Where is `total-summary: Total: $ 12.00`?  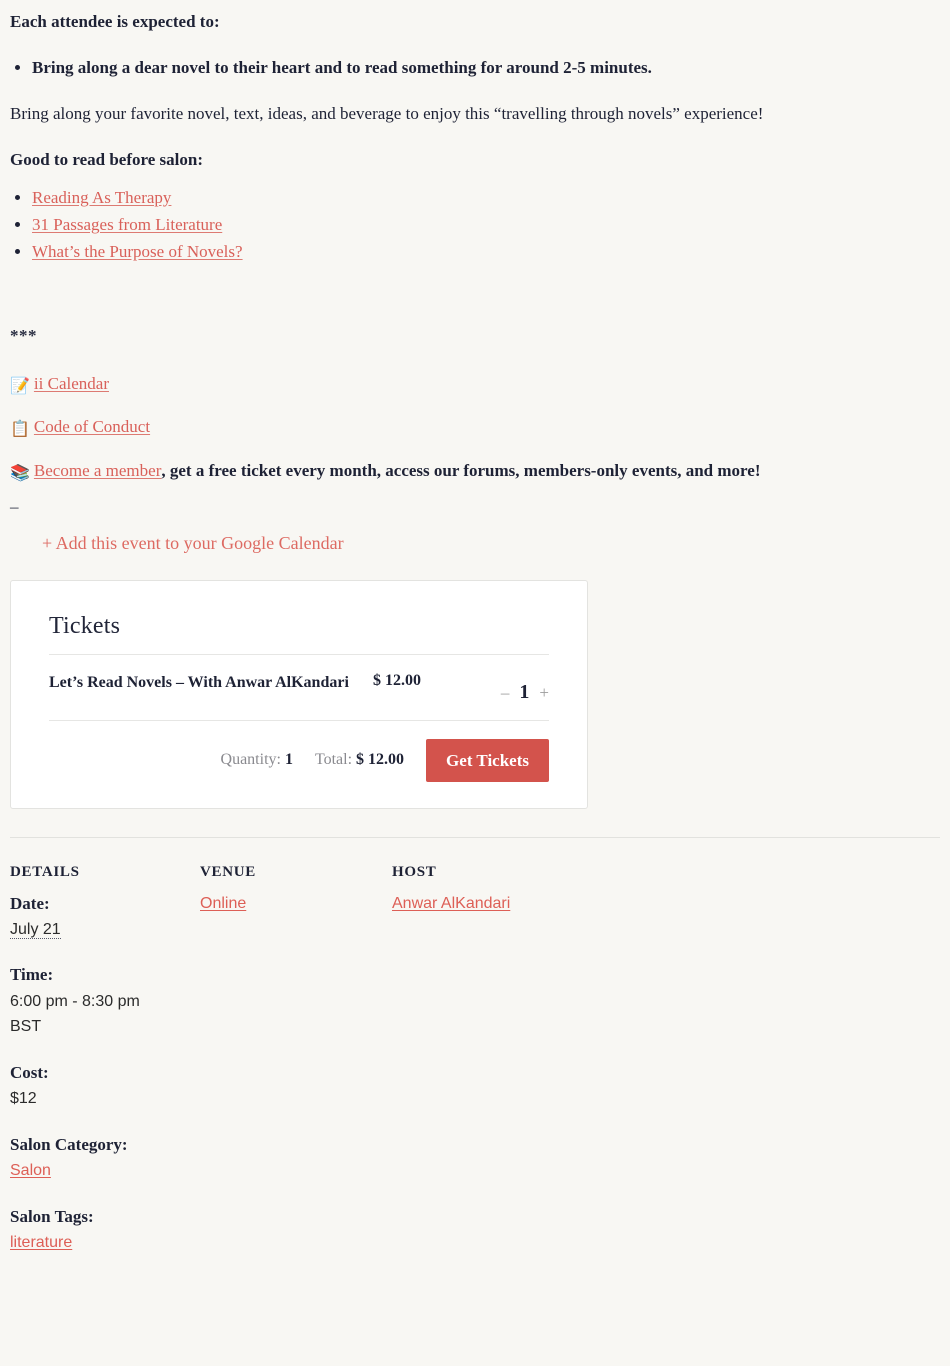 total-summary: Total: $ 12.00 is located at coordinates (359, 760).